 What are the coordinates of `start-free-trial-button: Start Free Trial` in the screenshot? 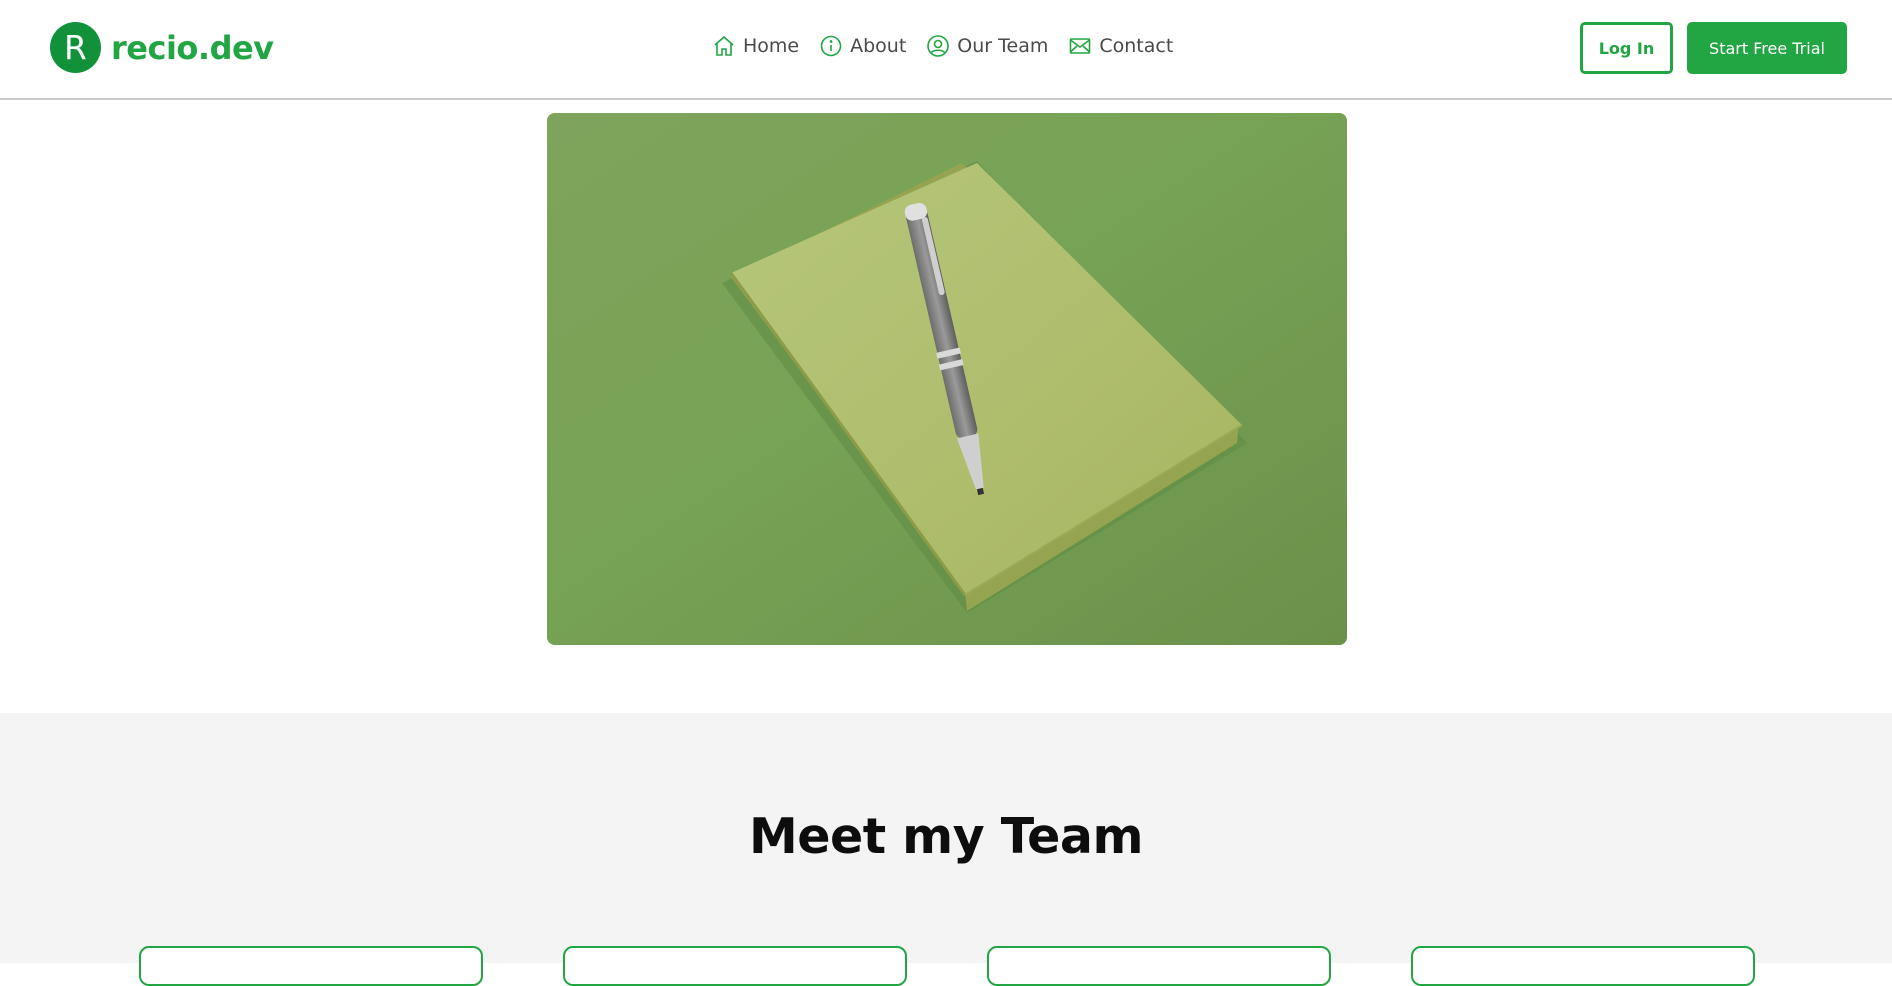 It's located at (1767, 48).